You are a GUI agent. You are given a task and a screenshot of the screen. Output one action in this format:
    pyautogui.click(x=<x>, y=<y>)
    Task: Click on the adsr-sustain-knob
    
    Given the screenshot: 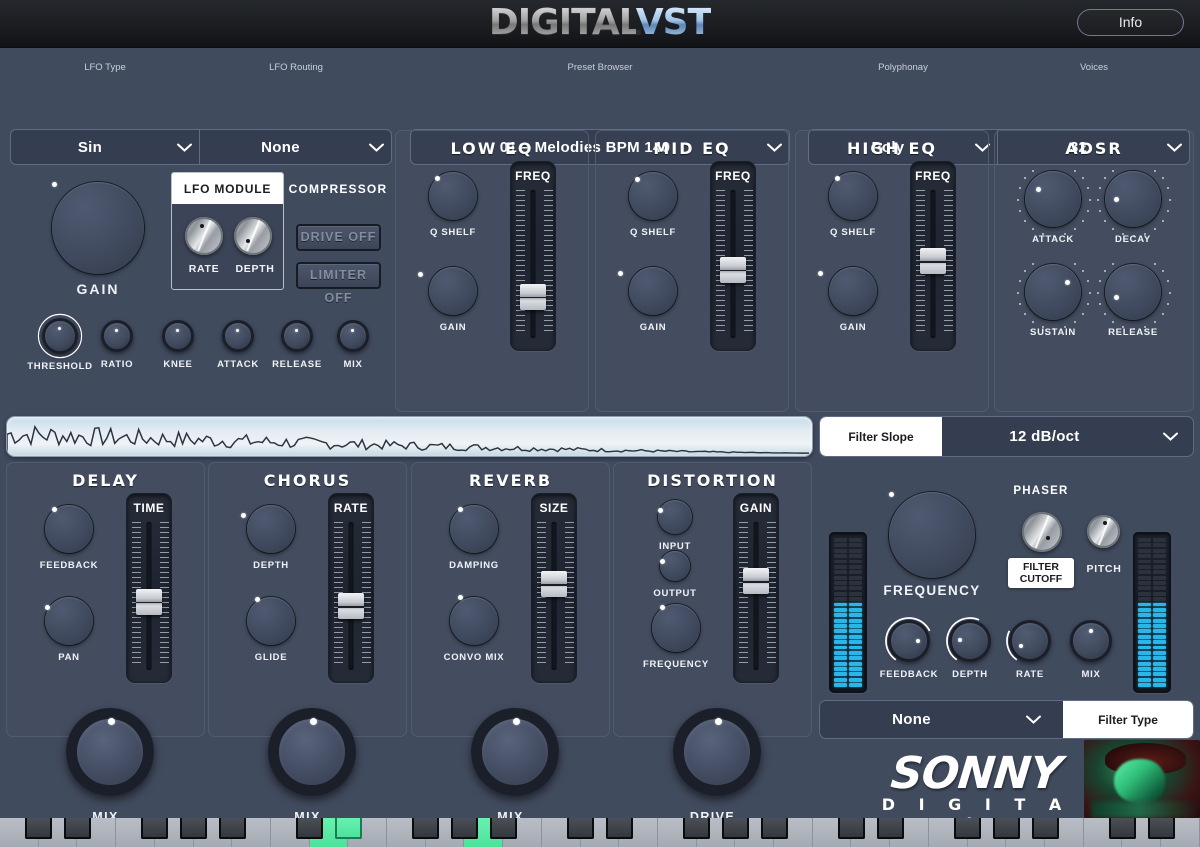 What is the action you would take?
    pyautogui.click(x=1054, y=296)
    